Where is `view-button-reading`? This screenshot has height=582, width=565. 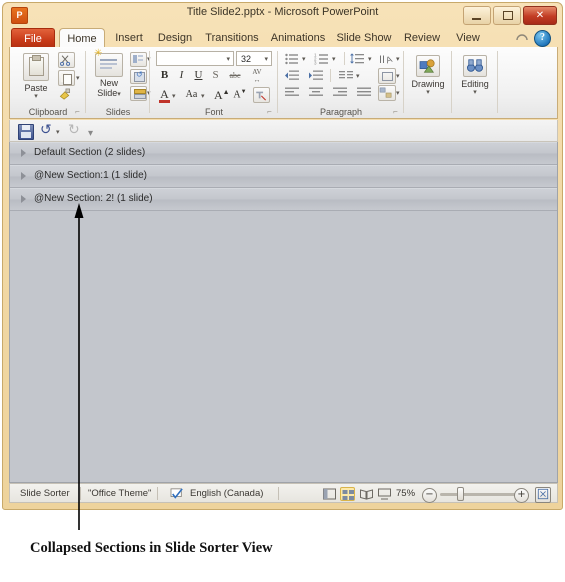
view-button-reading is located at coordinates (366, 494).